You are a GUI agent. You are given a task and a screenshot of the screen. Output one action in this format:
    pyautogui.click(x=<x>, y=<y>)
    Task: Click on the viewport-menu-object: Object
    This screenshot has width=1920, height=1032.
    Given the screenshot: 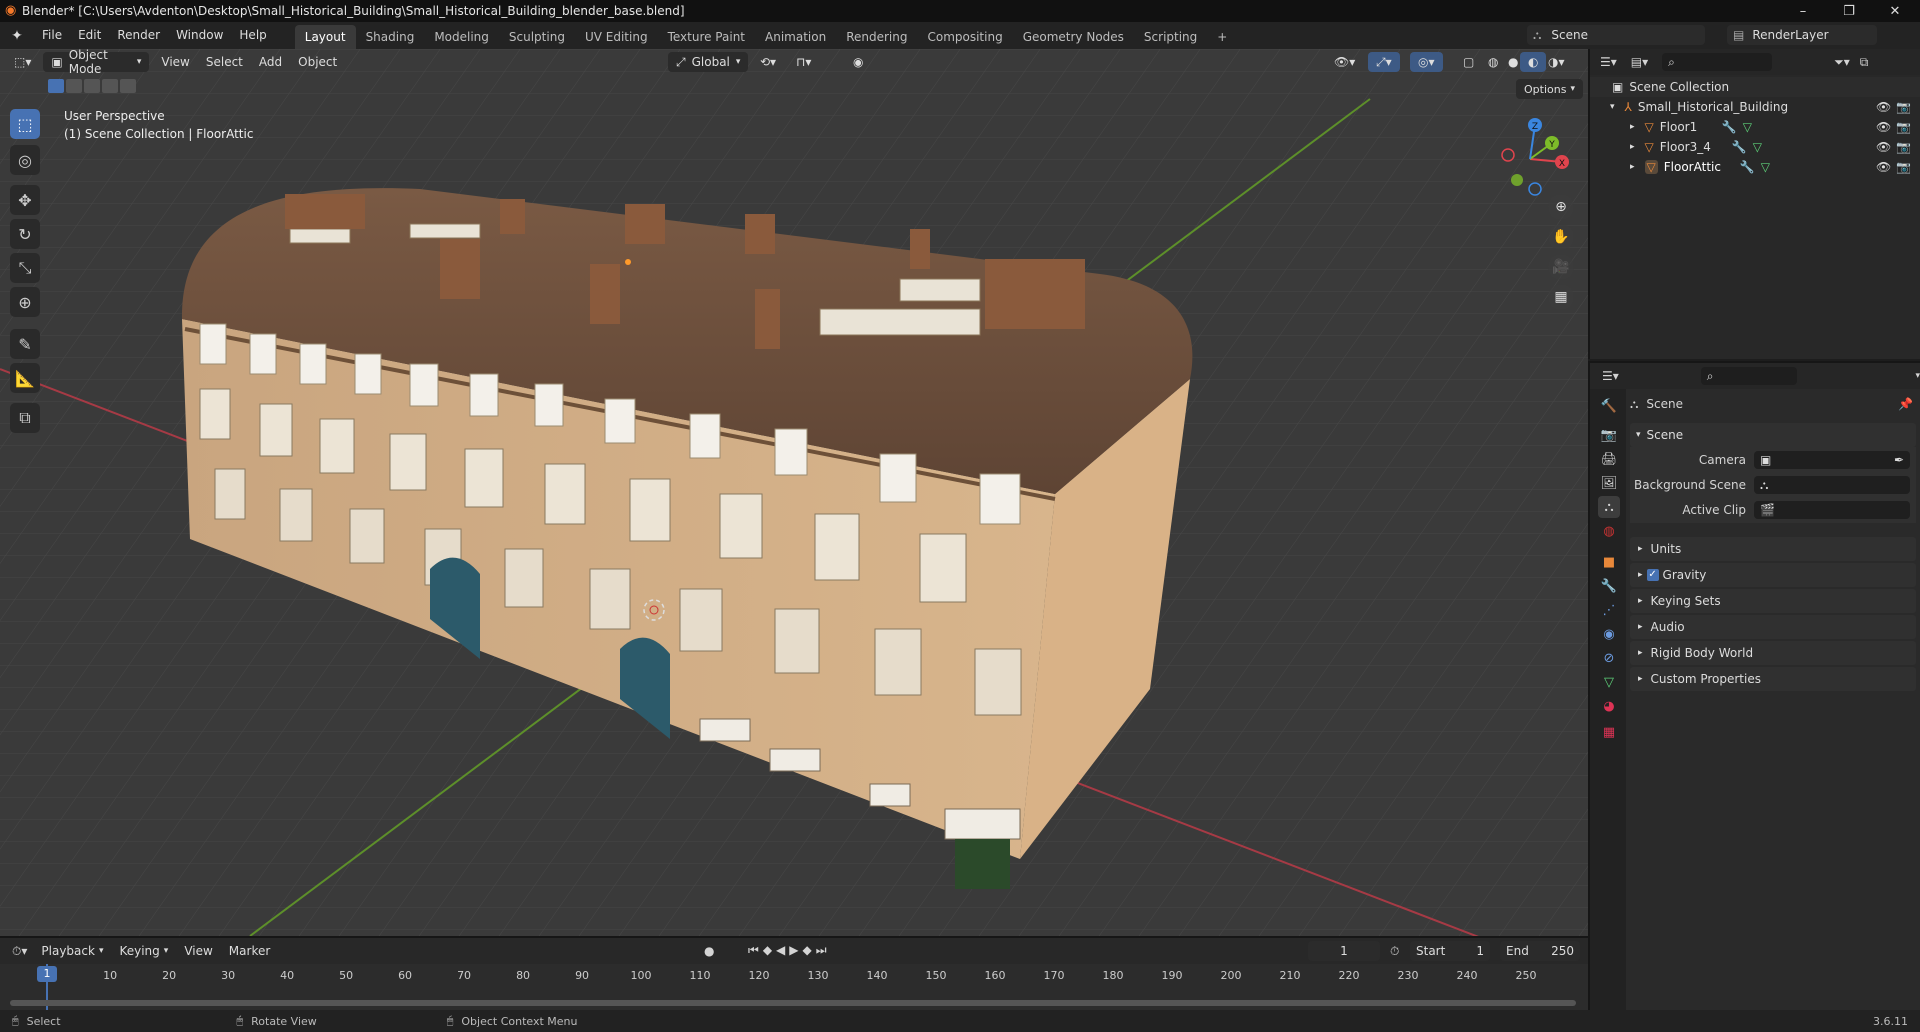 What is the action you would take?
    pyautogui.click(x=317, y=62)
    